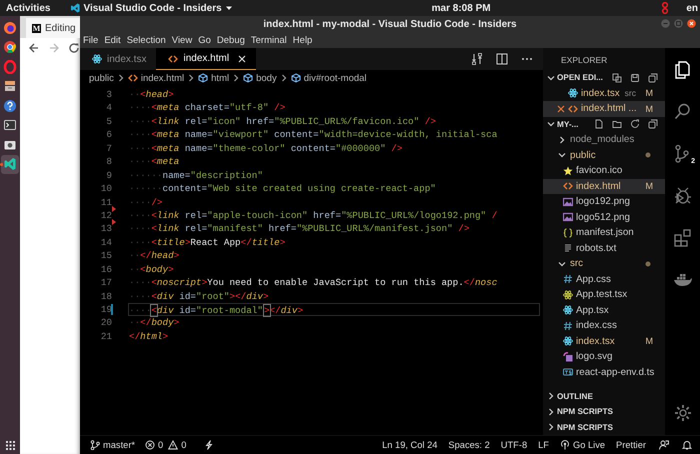  Describe the element at coordinates (10, 105) in the screenshot. I see `help-icon` at that location.